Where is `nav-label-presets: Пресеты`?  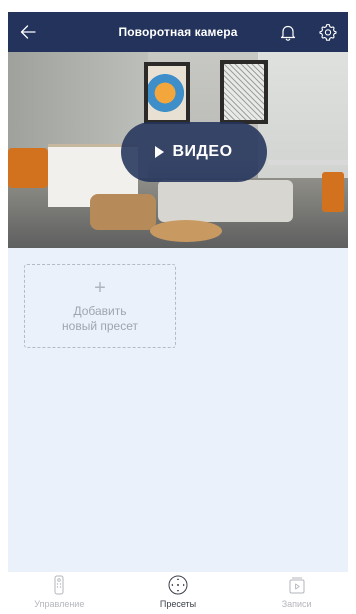
nav-label-presets: Пресеты is located at coordinates (178, 604).